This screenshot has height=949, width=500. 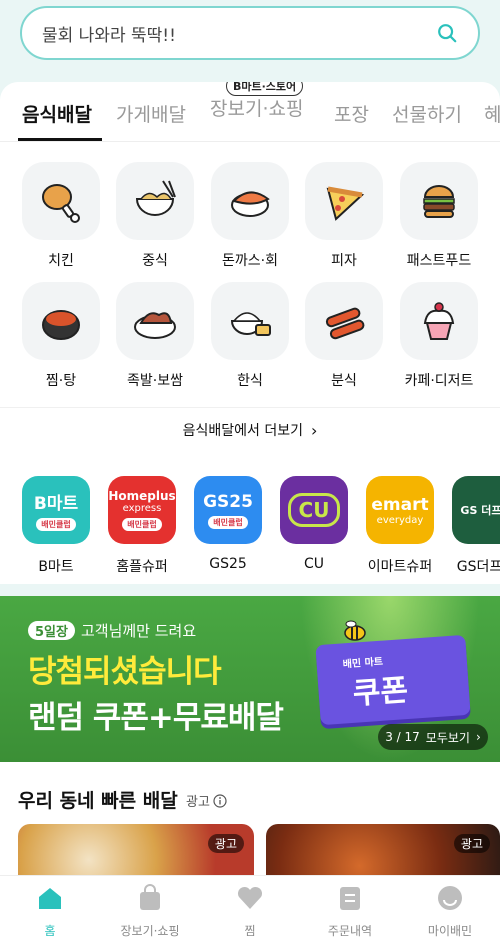 What do you see at coordinates (57, 113) in the screenshot?
I see `tab-food-delivery: 음식배달` at bounding box center [57, 113].